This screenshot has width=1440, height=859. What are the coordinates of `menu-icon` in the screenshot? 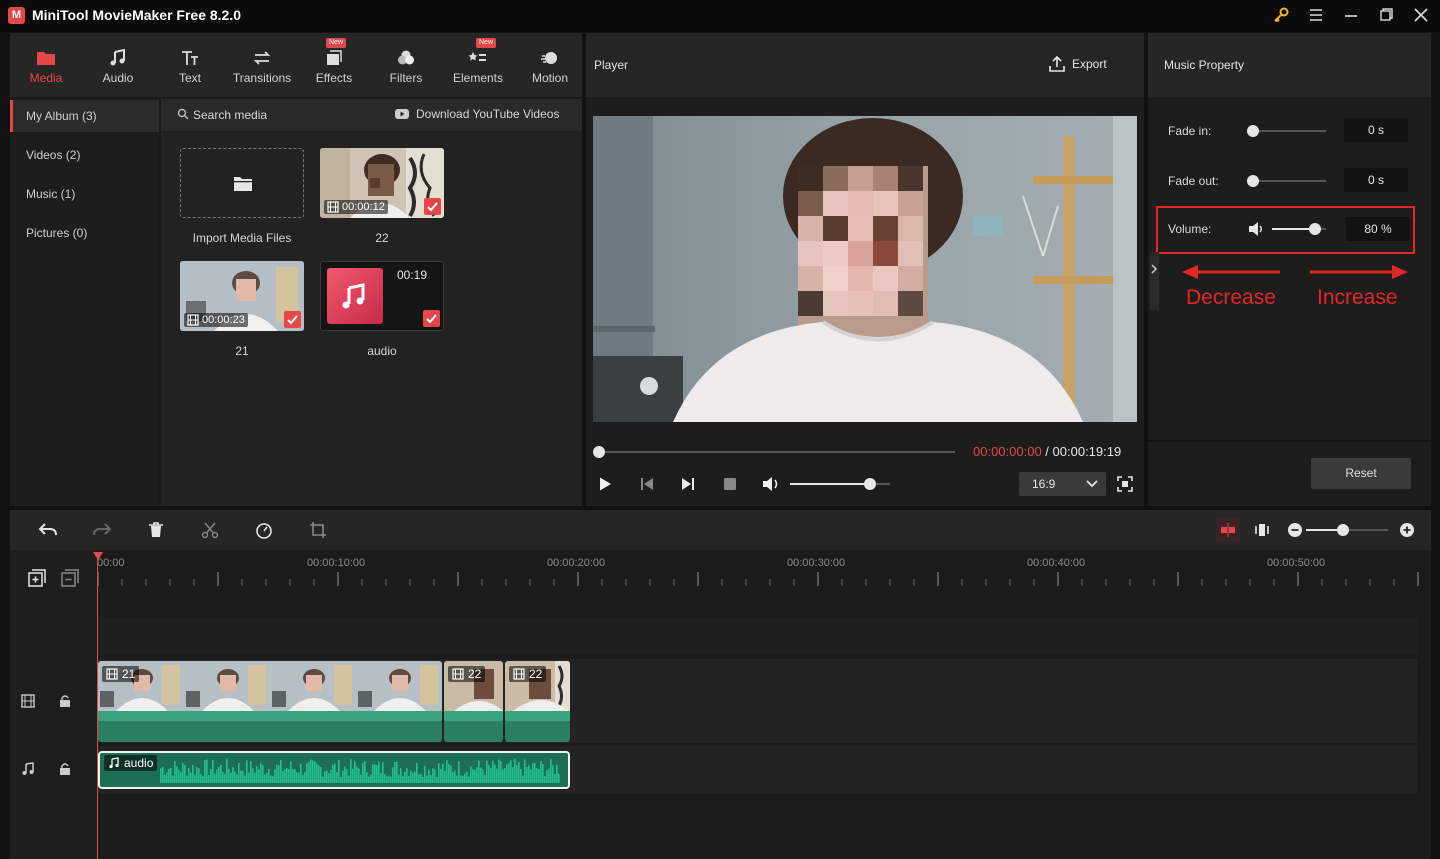 It's located at (1317, 16).